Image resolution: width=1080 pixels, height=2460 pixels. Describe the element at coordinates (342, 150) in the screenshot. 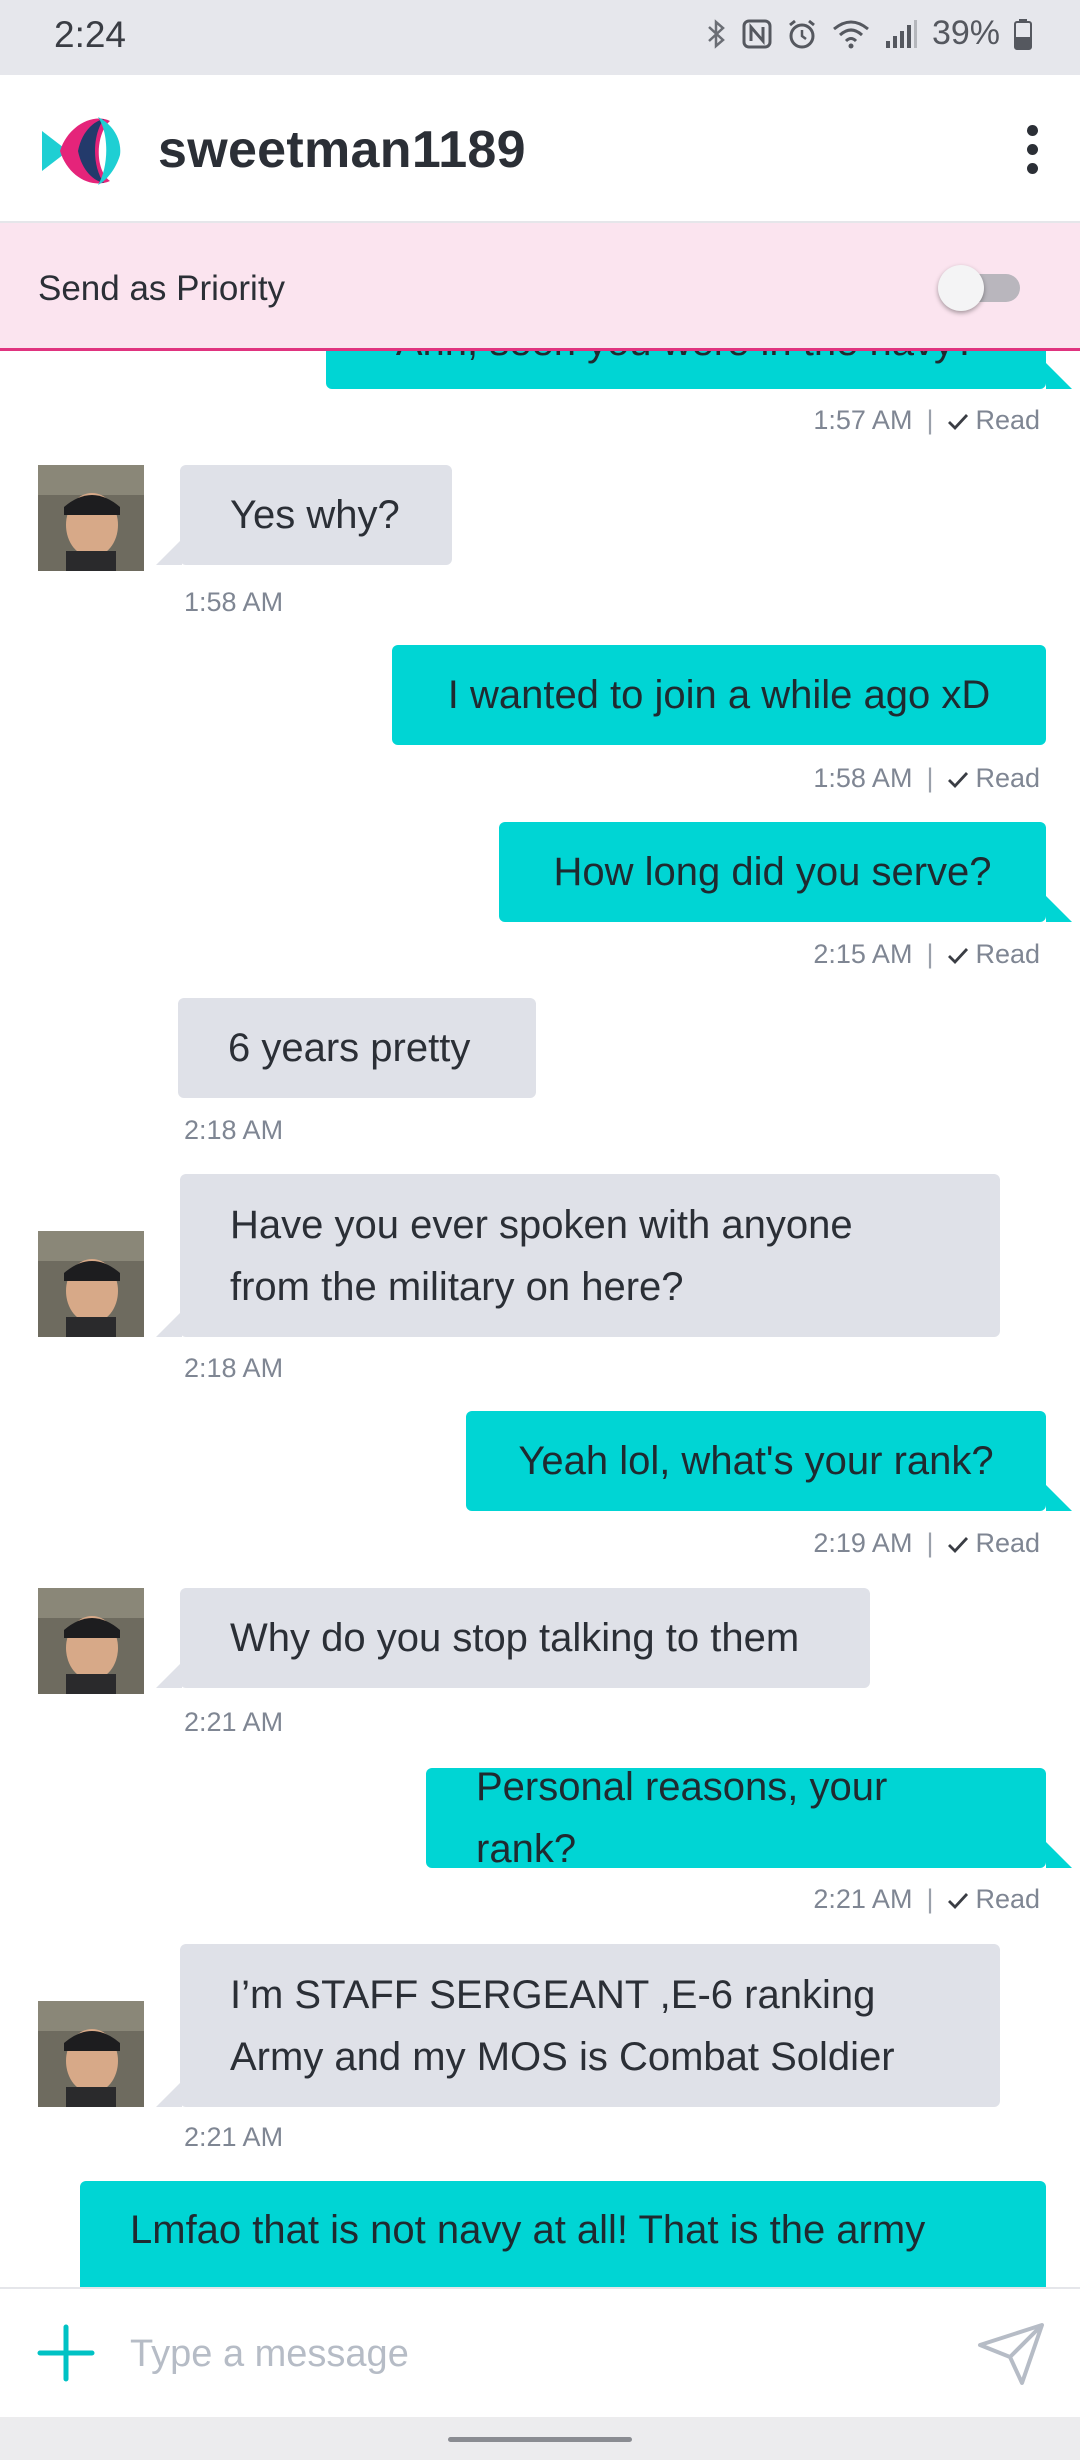

I see `contact-name: sweetman1189` at that location.